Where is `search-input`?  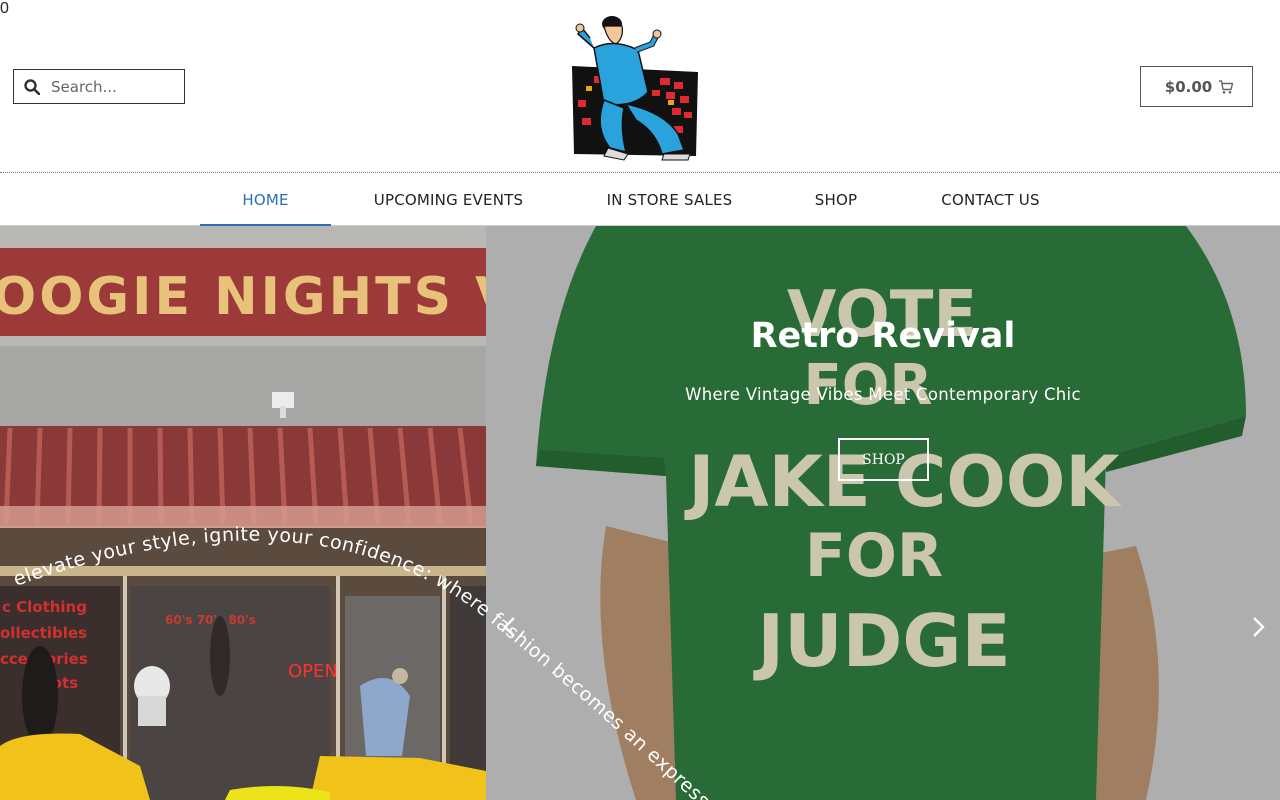
search-input is located at coordinates (111, 86).